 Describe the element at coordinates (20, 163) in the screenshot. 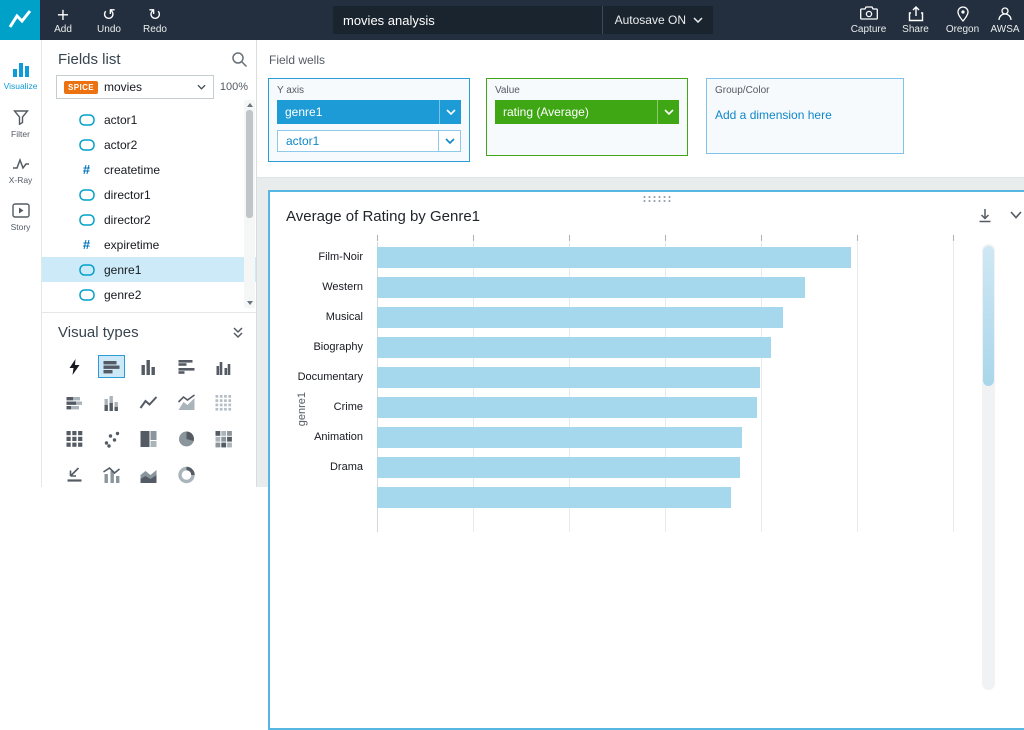

I see `pulse-icon` at that location.